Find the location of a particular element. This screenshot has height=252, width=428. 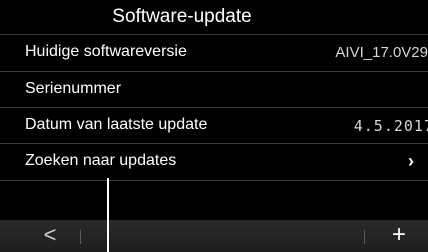

row-last-update-date: Datum van laatste update 4.5.2017 is located at coordinates (214, 125).